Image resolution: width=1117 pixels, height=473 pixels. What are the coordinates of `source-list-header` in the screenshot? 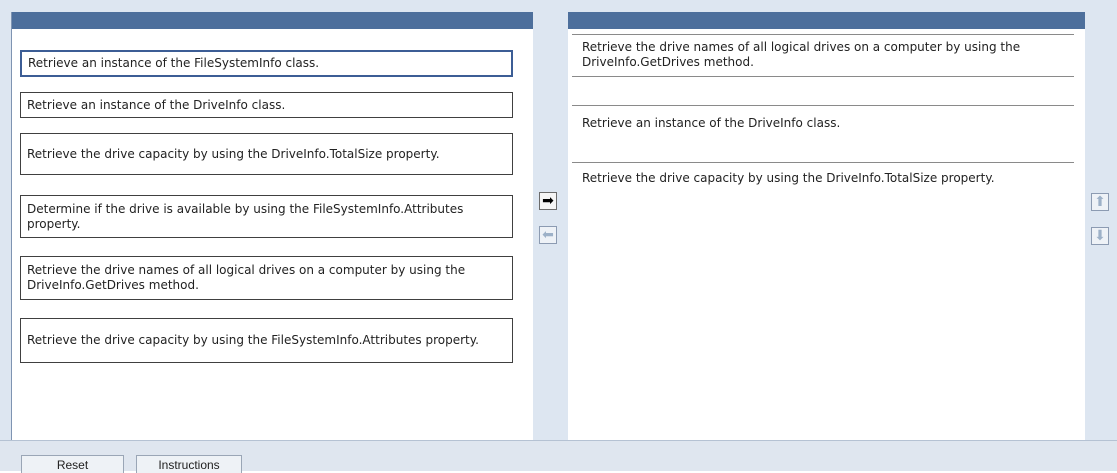 It's located at (272, 20).